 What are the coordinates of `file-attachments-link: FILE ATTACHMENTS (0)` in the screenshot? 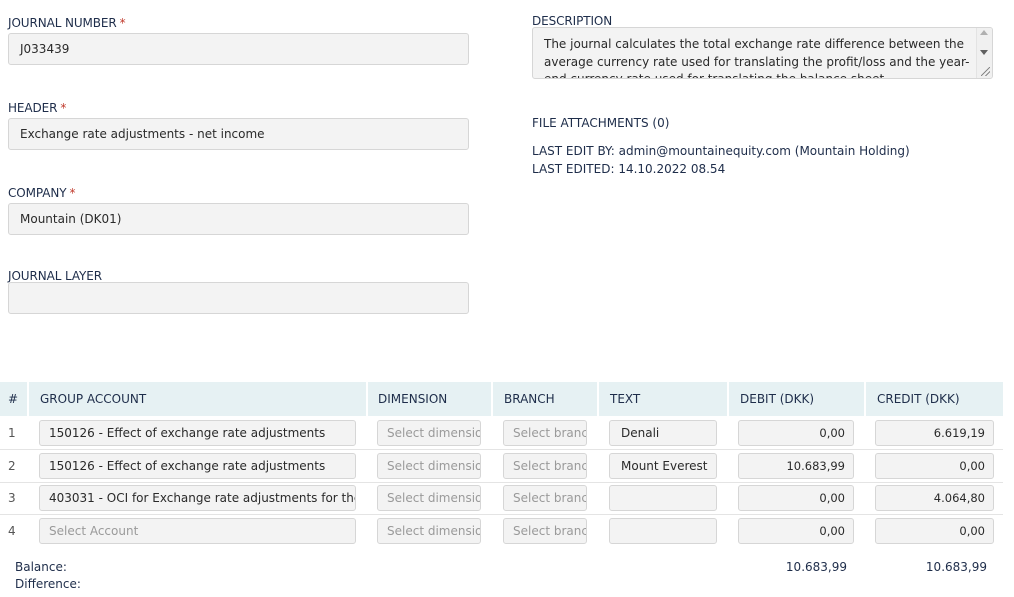 It's located at (600, 123).